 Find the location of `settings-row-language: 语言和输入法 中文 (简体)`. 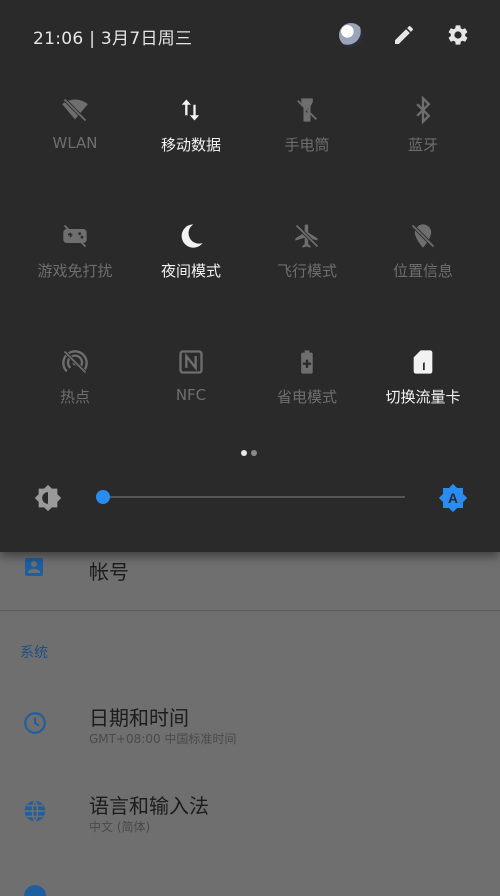

settings-row-language: 语言和输入法 中文 (简体) is located at coordinates (250, 810).